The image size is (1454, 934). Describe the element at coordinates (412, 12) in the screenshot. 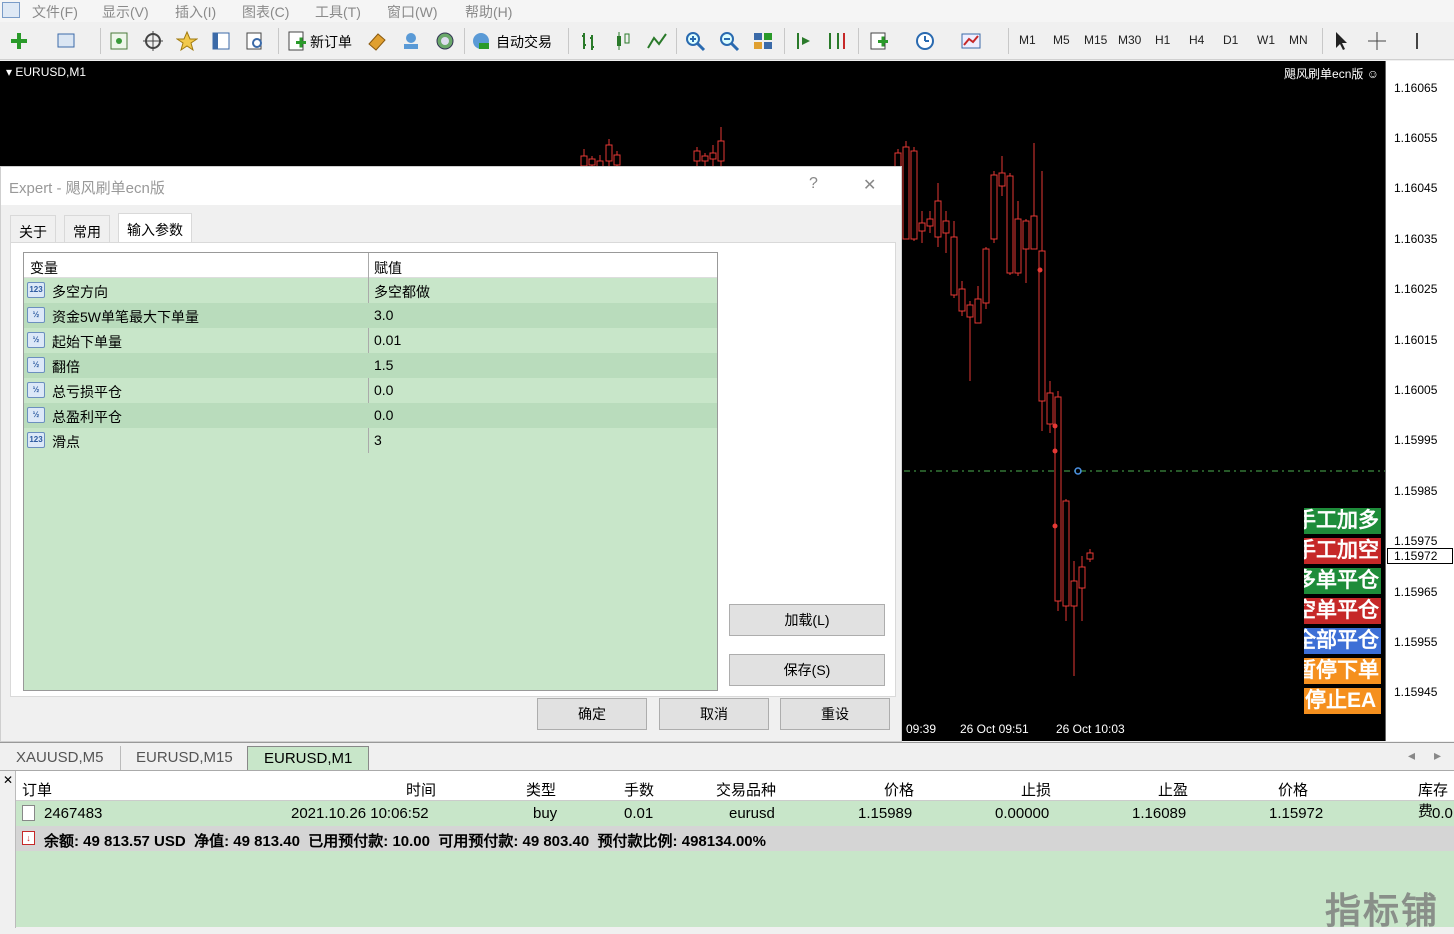

I see `menu-window: 窗口(W)` at that location.